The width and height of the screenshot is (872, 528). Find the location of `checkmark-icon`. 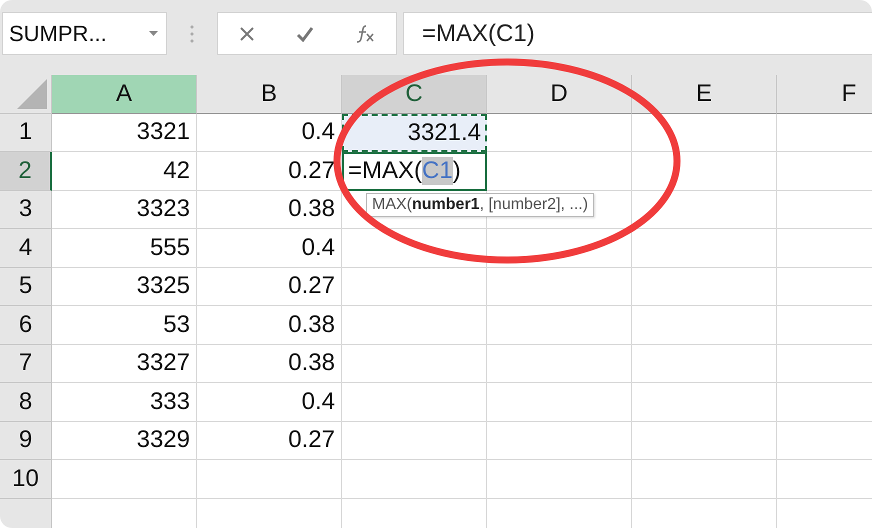

checkmark-icon is located at coordinates (305, 34).